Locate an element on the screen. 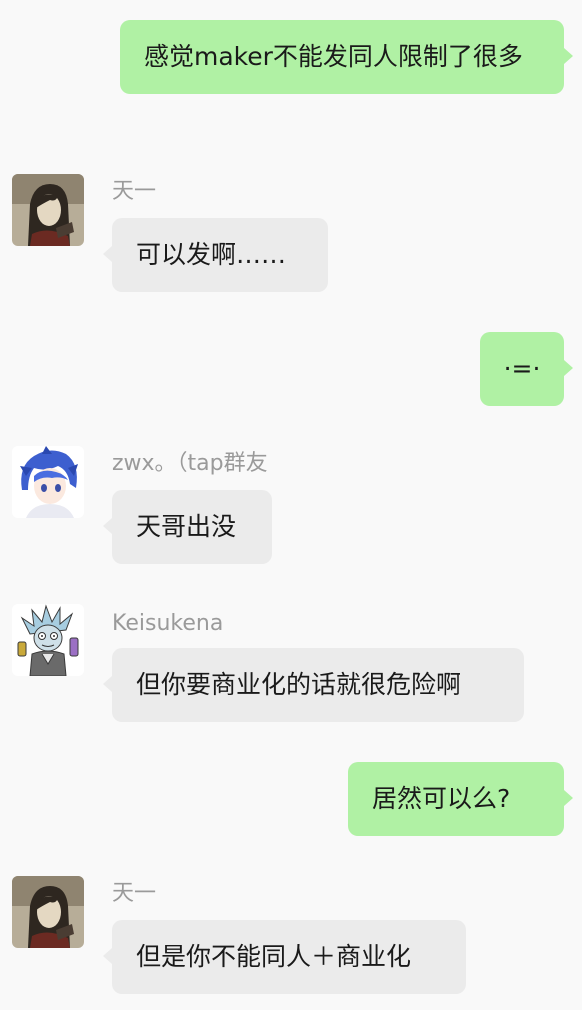  outgoing-message-bubble: 感觉maker不能发同人限制了很多 is located at coordinates (346, 57).